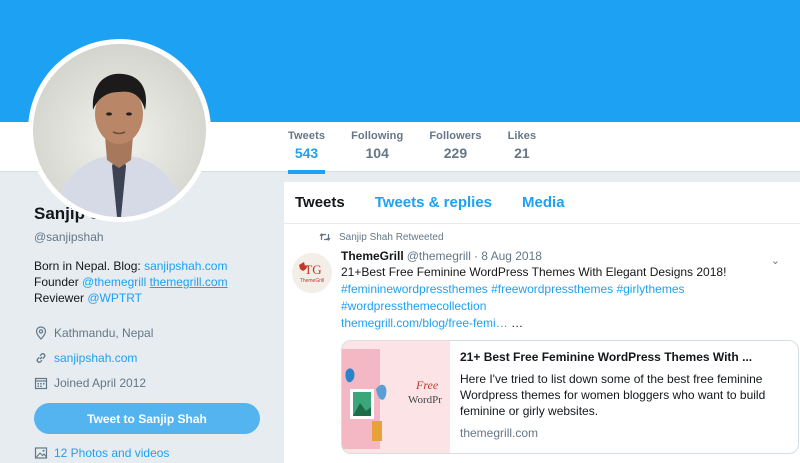 Image resolution: width=800 pixels, height=463 pixels. I want to click on profile-avatar, so click(119, 130).